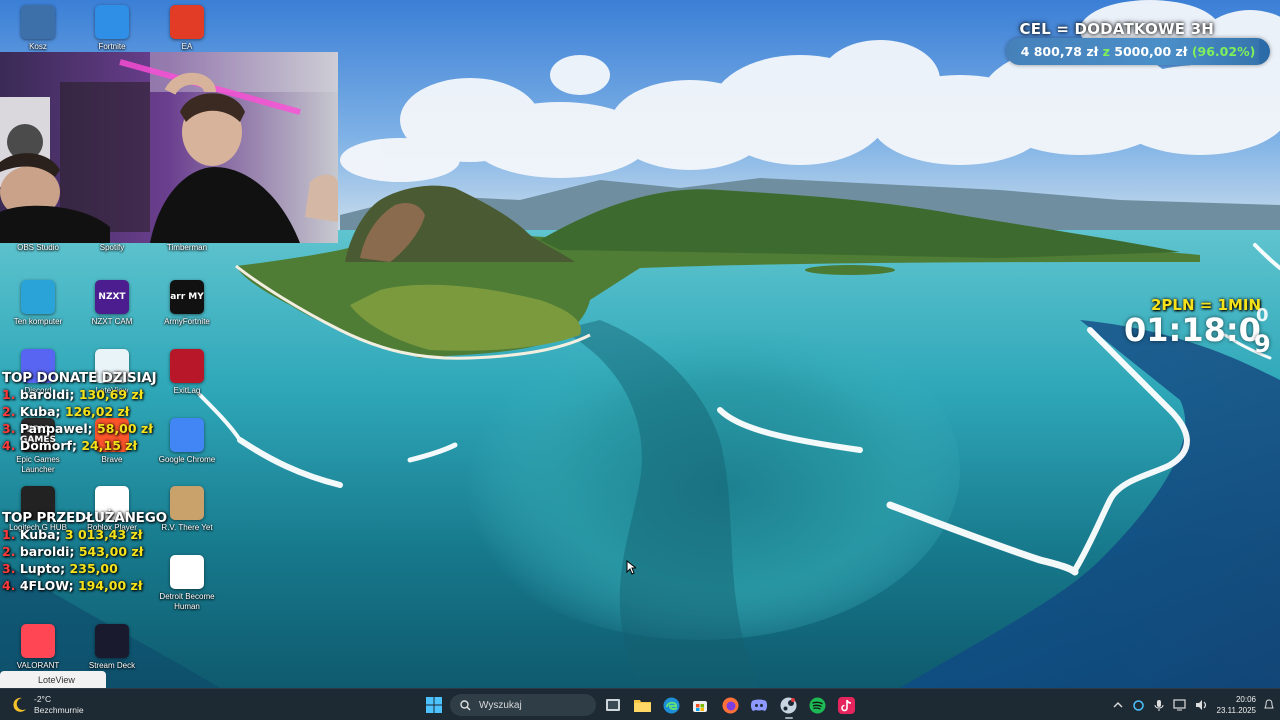 The image size is (1280, 720). I want to click on microphone-icon, so click(1159, 705).